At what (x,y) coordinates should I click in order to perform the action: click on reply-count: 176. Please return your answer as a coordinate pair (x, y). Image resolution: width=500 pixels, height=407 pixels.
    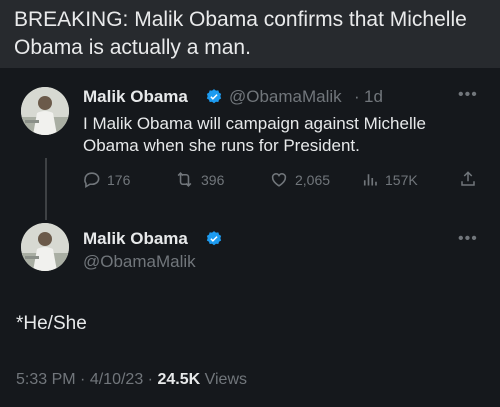
    Looking at the image, I should click on (119, 179).